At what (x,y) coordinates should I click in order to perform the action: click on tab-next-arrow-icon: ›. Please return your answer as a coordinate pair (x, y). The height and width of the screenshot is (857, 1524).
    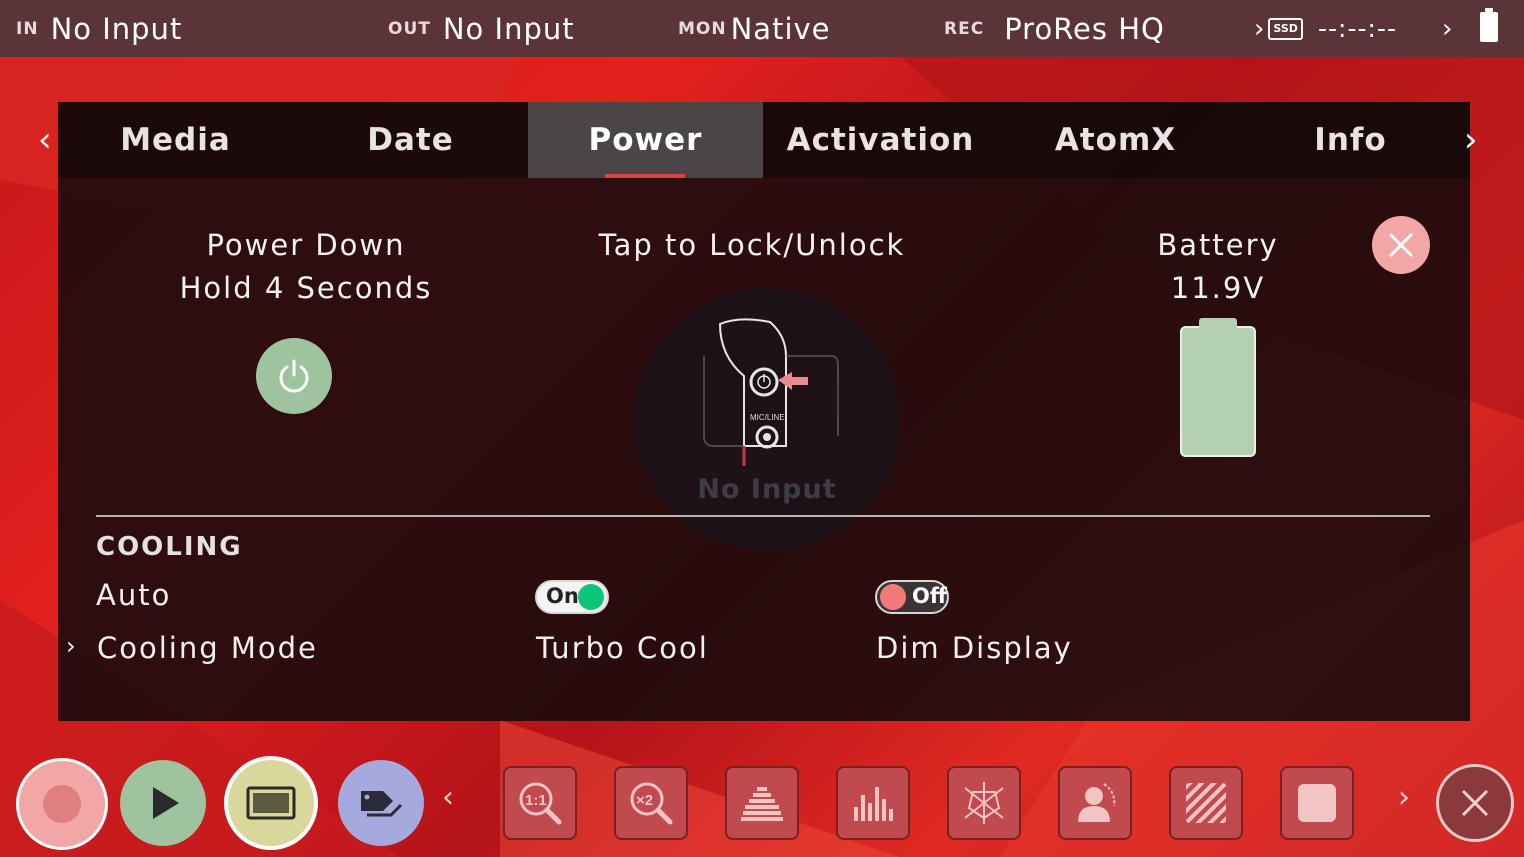
    Looking at the image, I should click on (1471, 140).